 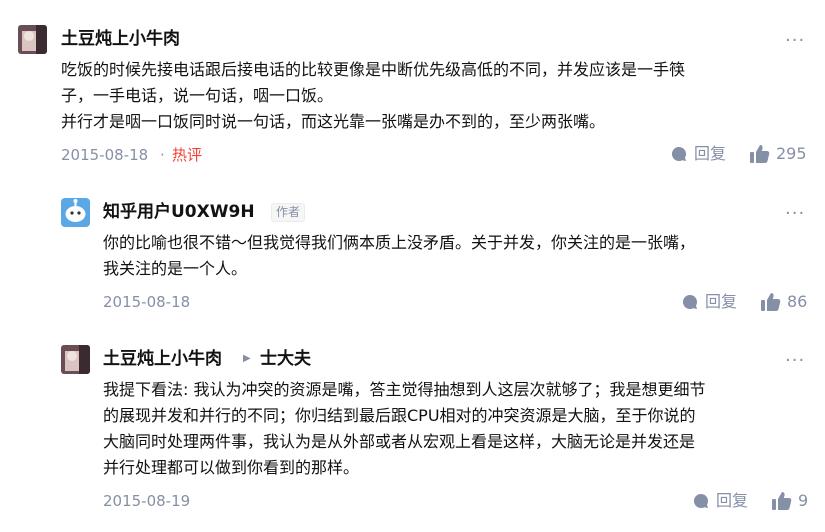 I want to click on comment-text-line: 吃饭的时候先接电话跟后接电话的比较更像是中断优先级高低的不同，并发应该是一手筷, so click(x=373, y=69).